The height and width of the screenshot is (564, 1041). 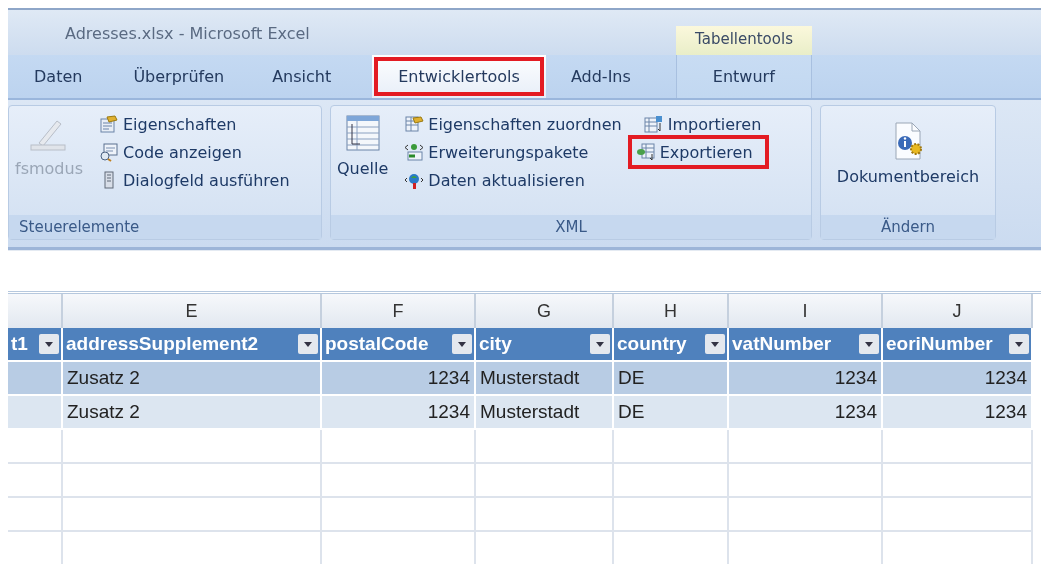 I want to click on properties-icon, so click(x=109, y=124).